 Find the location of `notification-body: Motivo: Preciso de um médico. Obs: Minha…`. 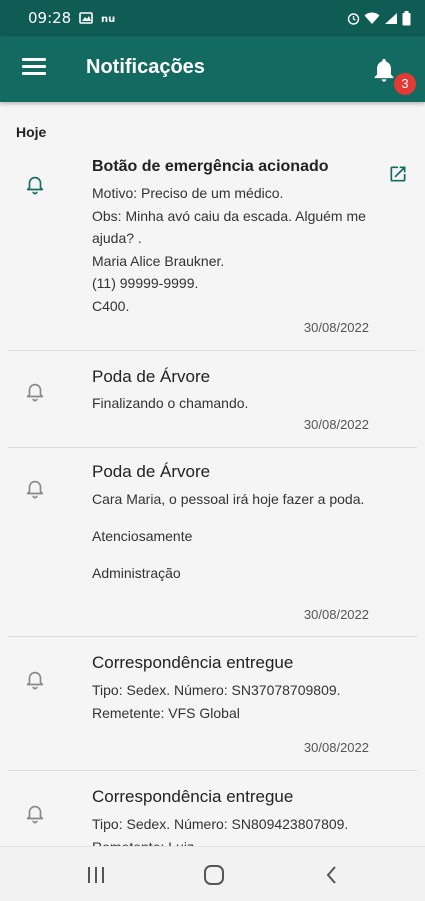

notification-body: Motivo: Preciso de um médico. Obs: Minha… is located at coordinates (229, 249).